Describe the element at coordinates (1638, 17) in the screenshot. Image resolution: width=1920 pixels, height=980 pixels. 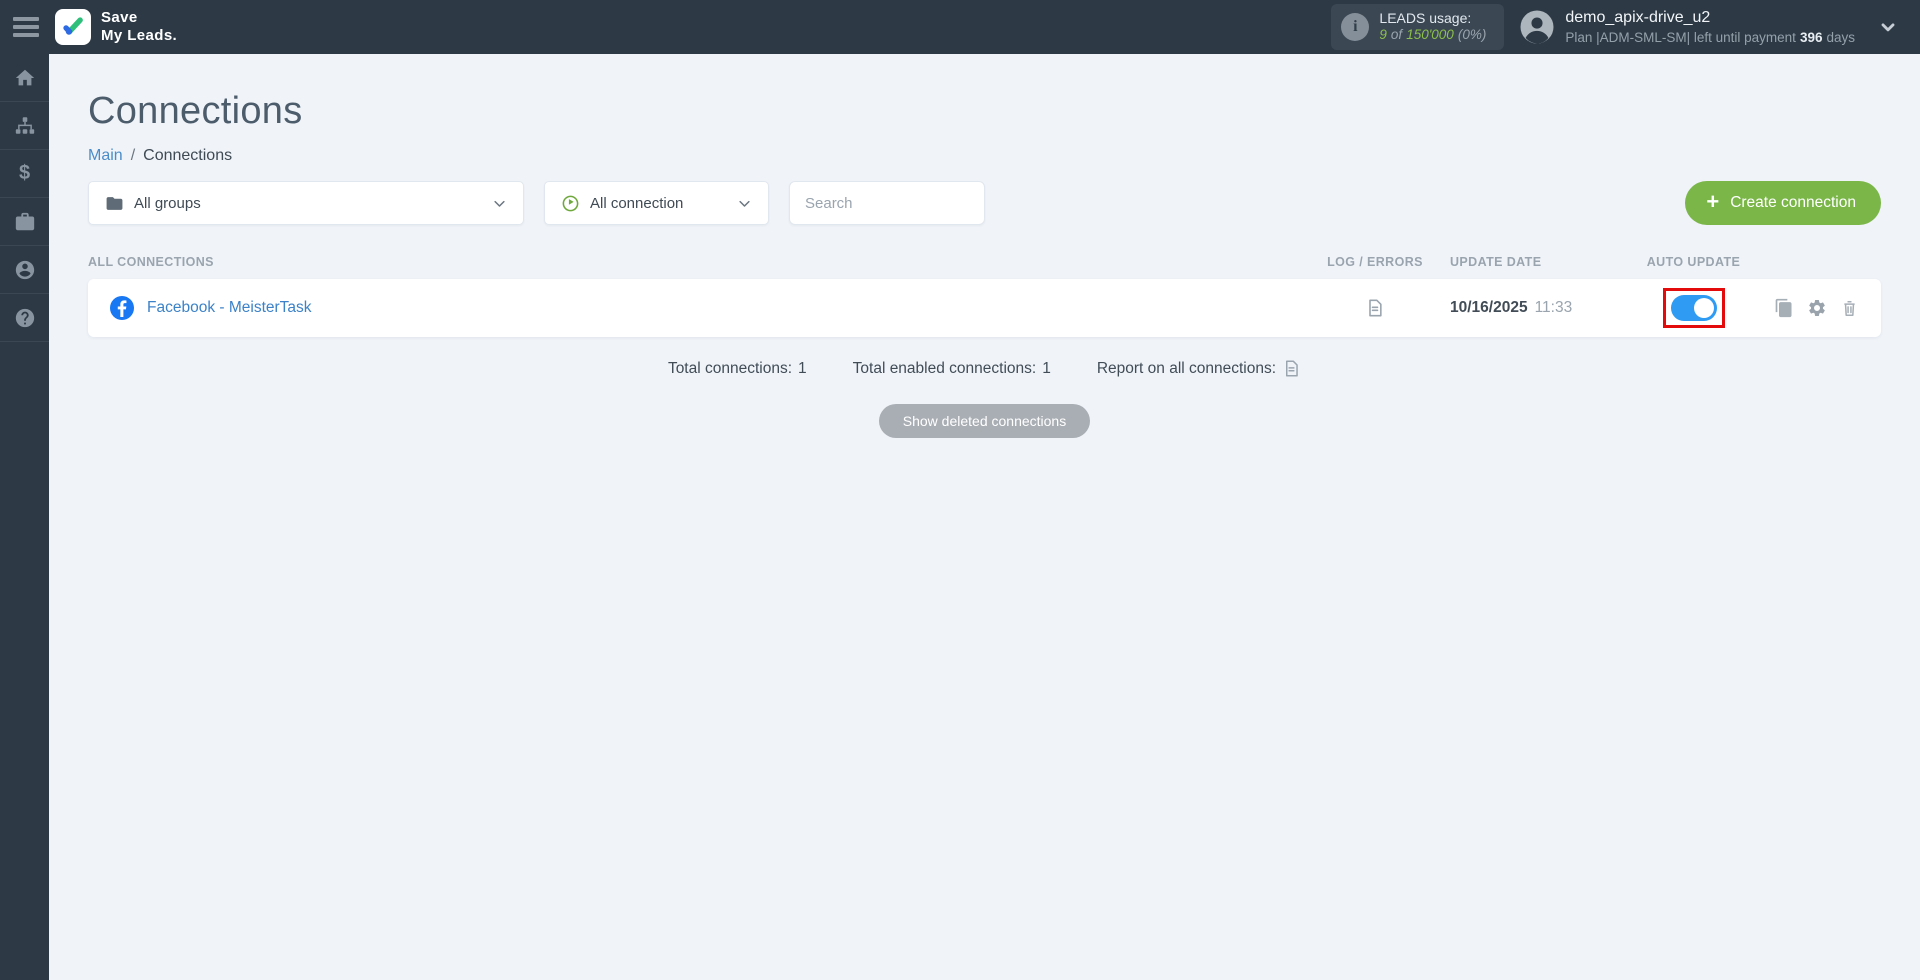
I see `user-name: demo_apix-drive_u2` at that location.